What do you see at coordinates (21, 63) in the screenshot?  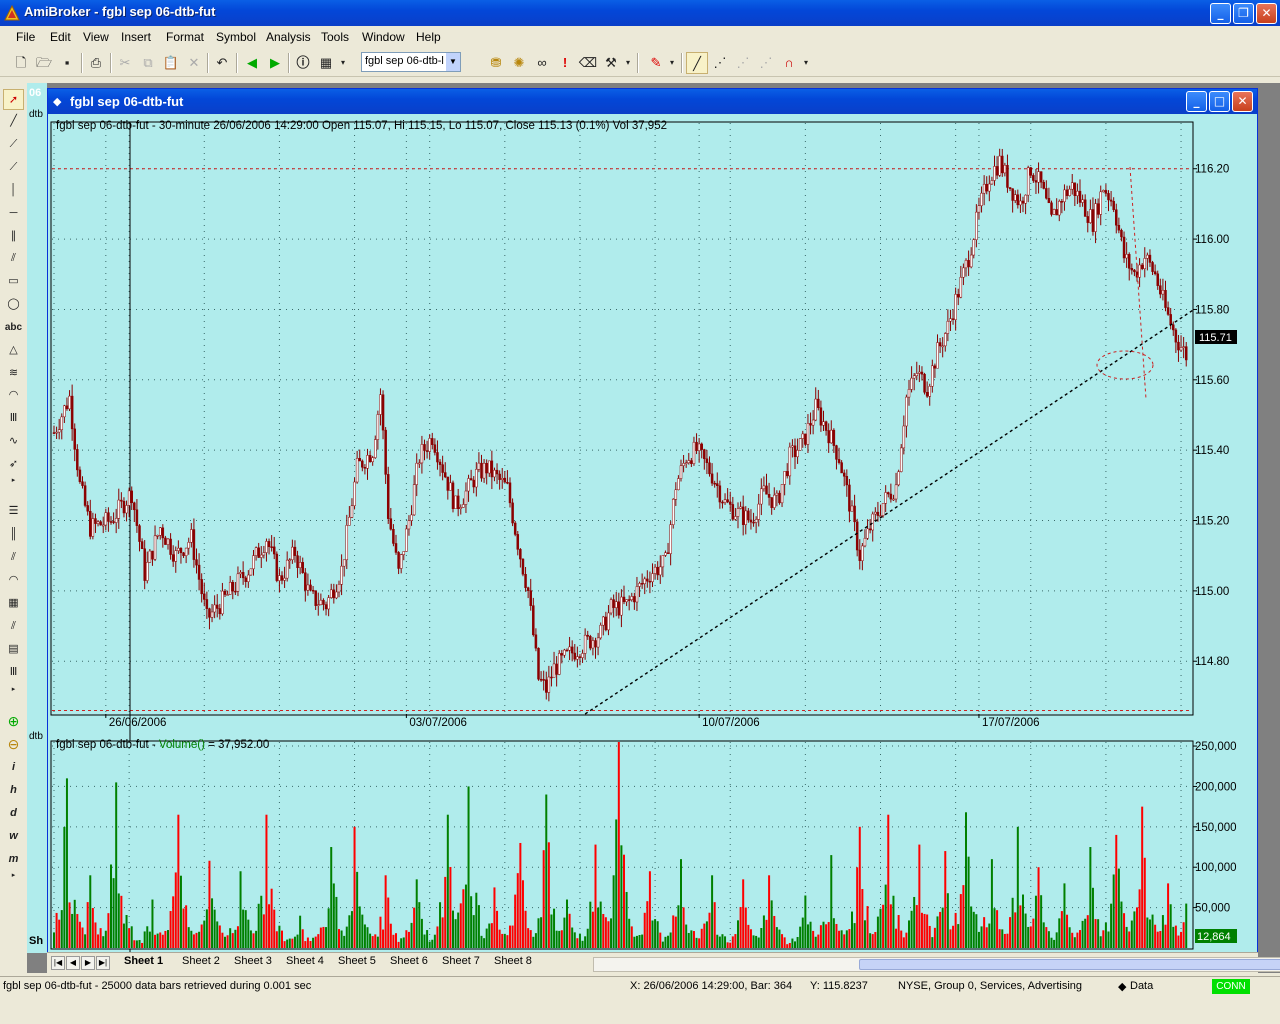 I see `new-icon: 🗋` at bounding box center [21, 63].